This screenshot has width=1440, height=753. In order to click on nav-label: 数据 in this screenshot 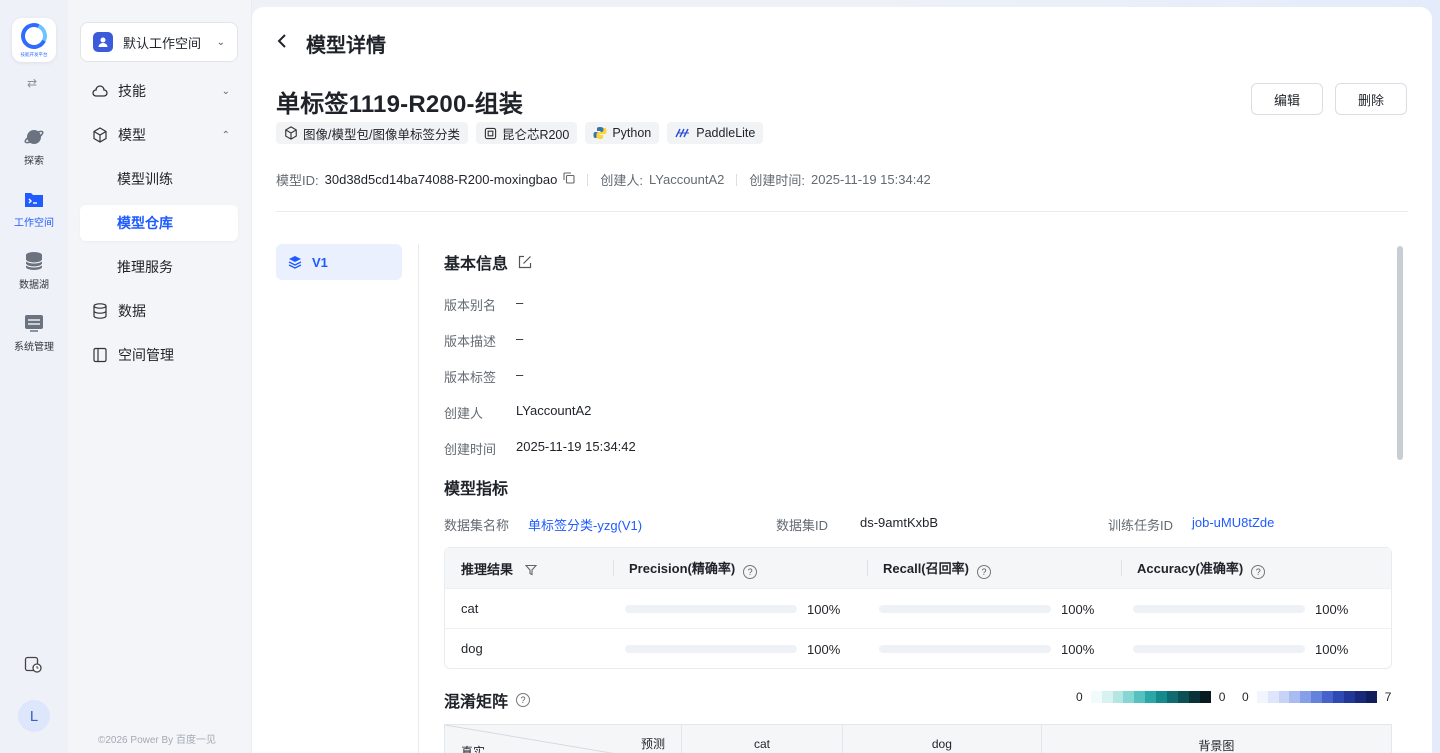, I will do `click(132, 311)`.